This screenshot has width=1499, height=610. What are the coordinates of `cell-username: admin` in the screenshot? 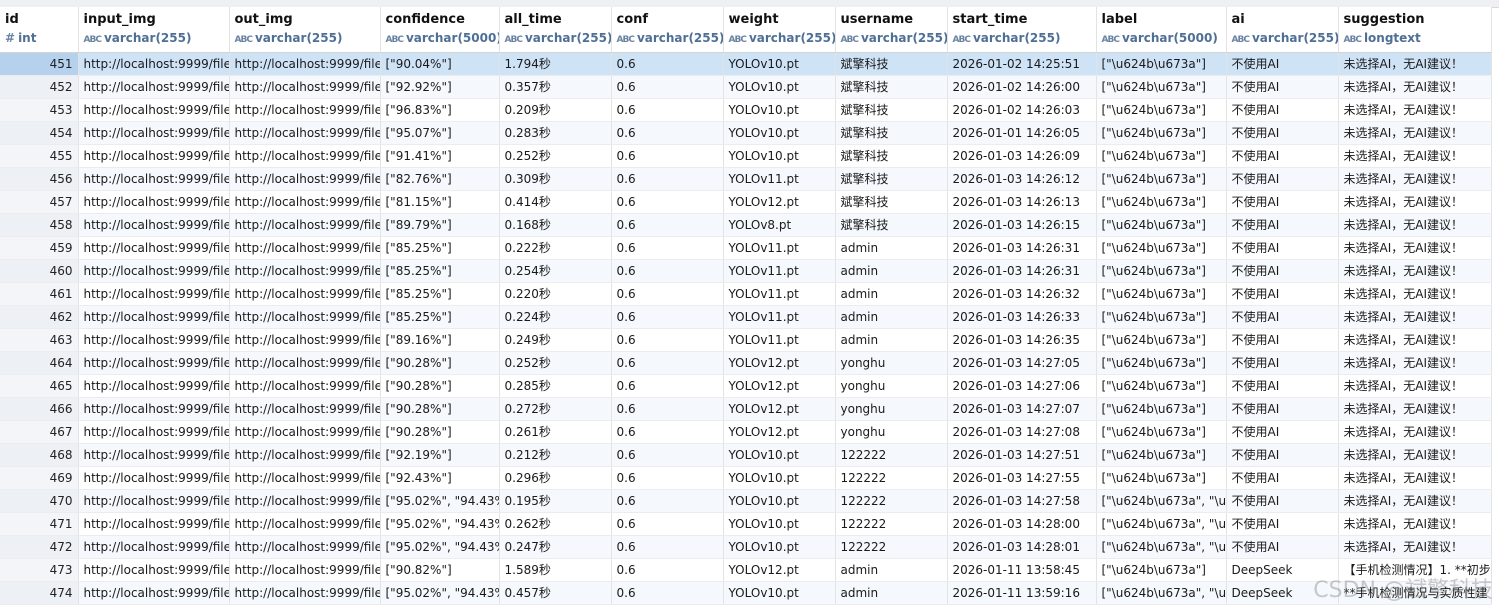 It's located at (891, 271).